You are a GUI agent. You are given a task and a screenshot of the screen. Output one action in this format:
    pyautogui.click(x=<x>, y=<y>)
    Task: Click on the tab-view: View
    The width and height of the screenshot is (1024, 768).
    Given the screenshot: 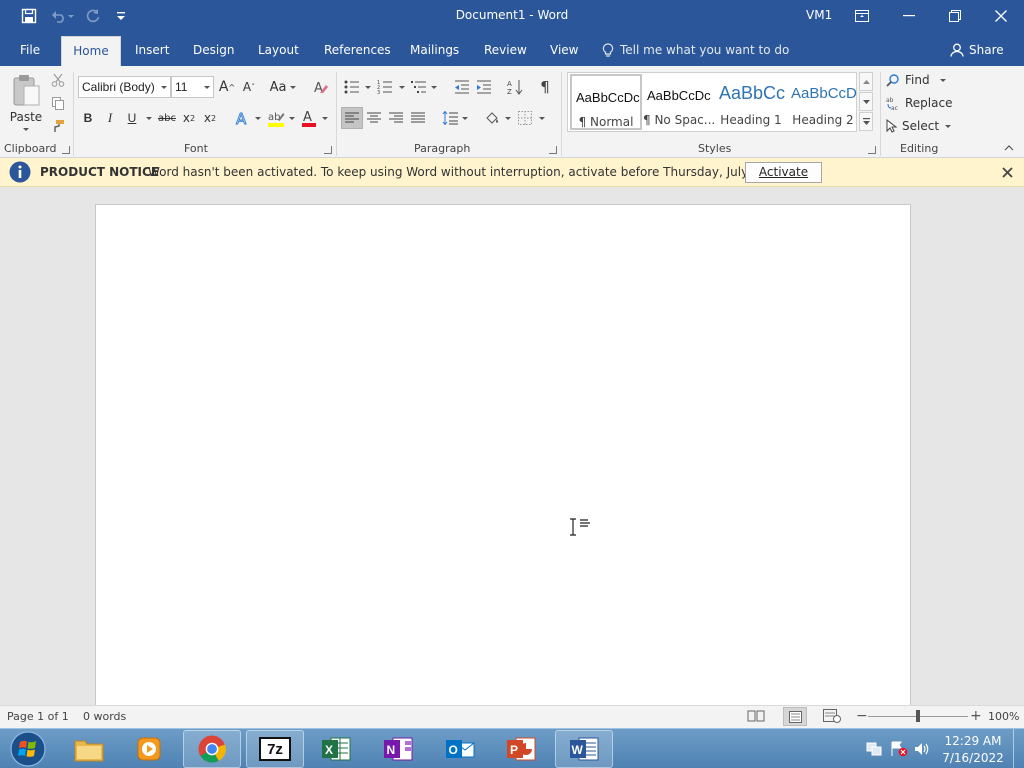 What is the action you would take?
    pyautogui.click(x=564, y=51)
    